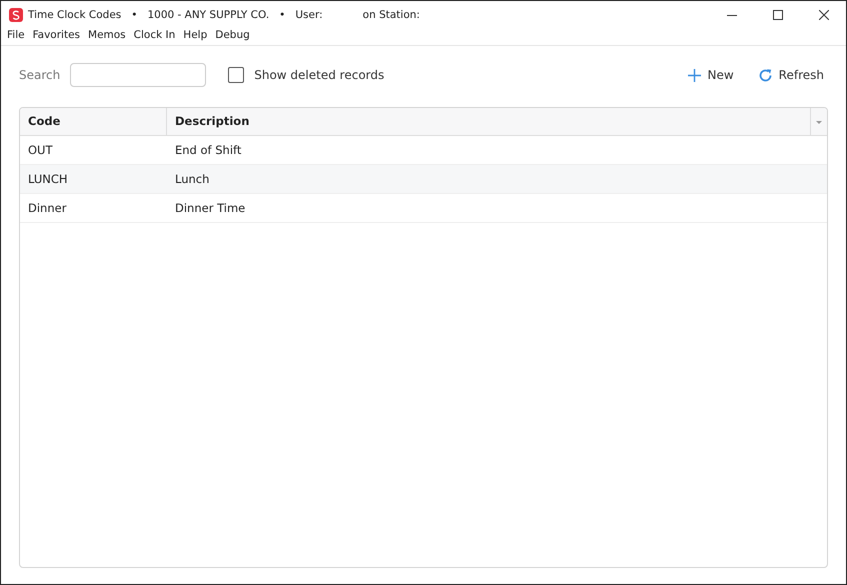 The height and width of the screenshot is (585, 847). What do you see at coordinates (75, 15) in the screenshot?
I see `window-title: Time Clock Codes` at bounding box center [75, 15].